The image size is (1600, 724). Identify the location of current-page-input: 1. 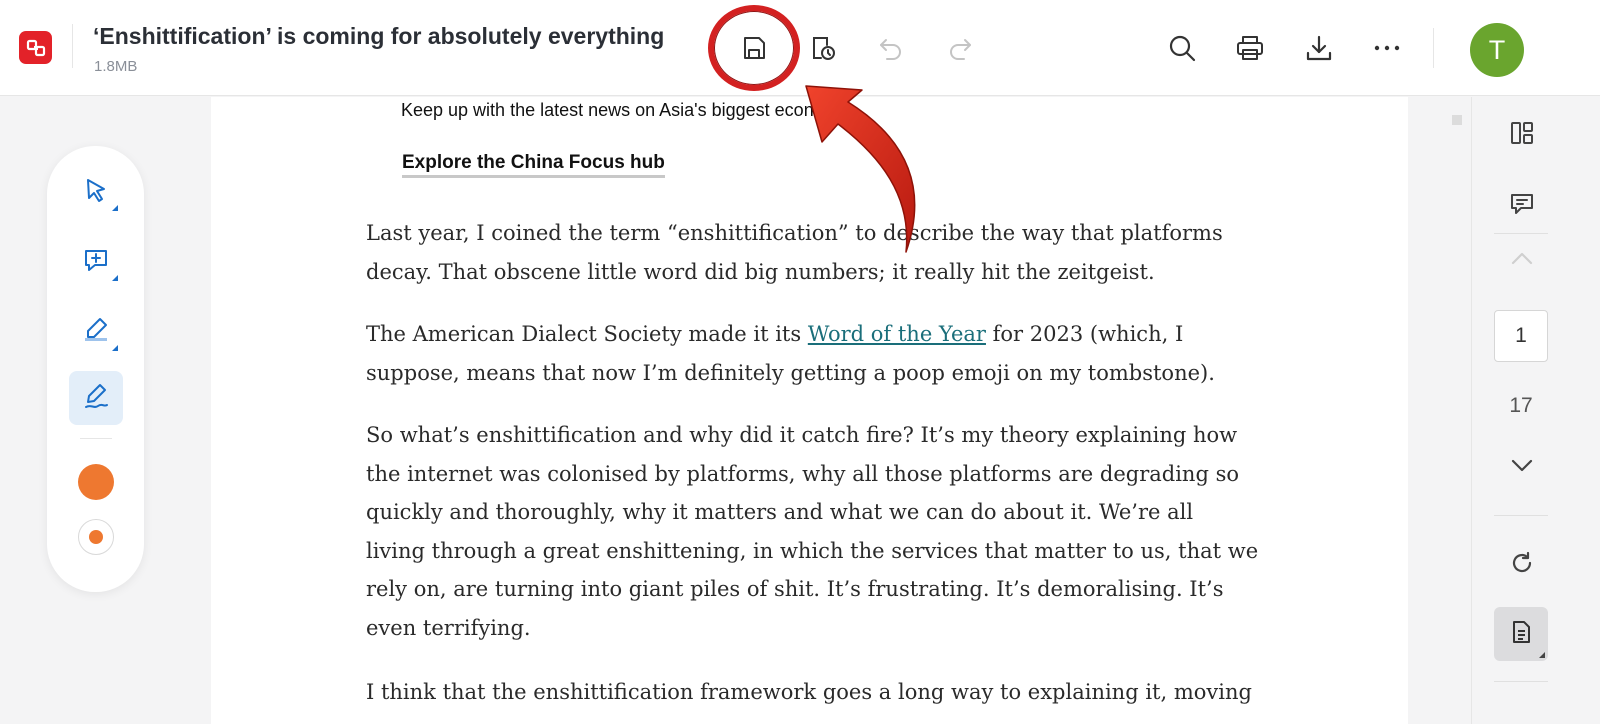
(1521, 336).